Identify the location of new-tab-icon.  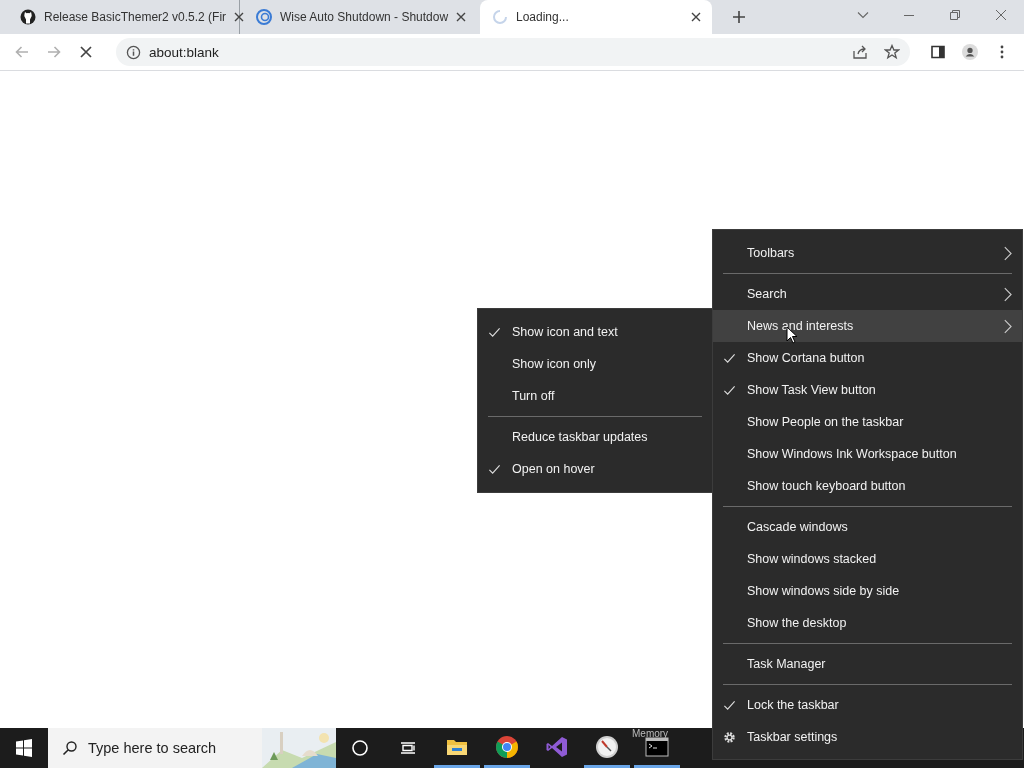
(739, 17).